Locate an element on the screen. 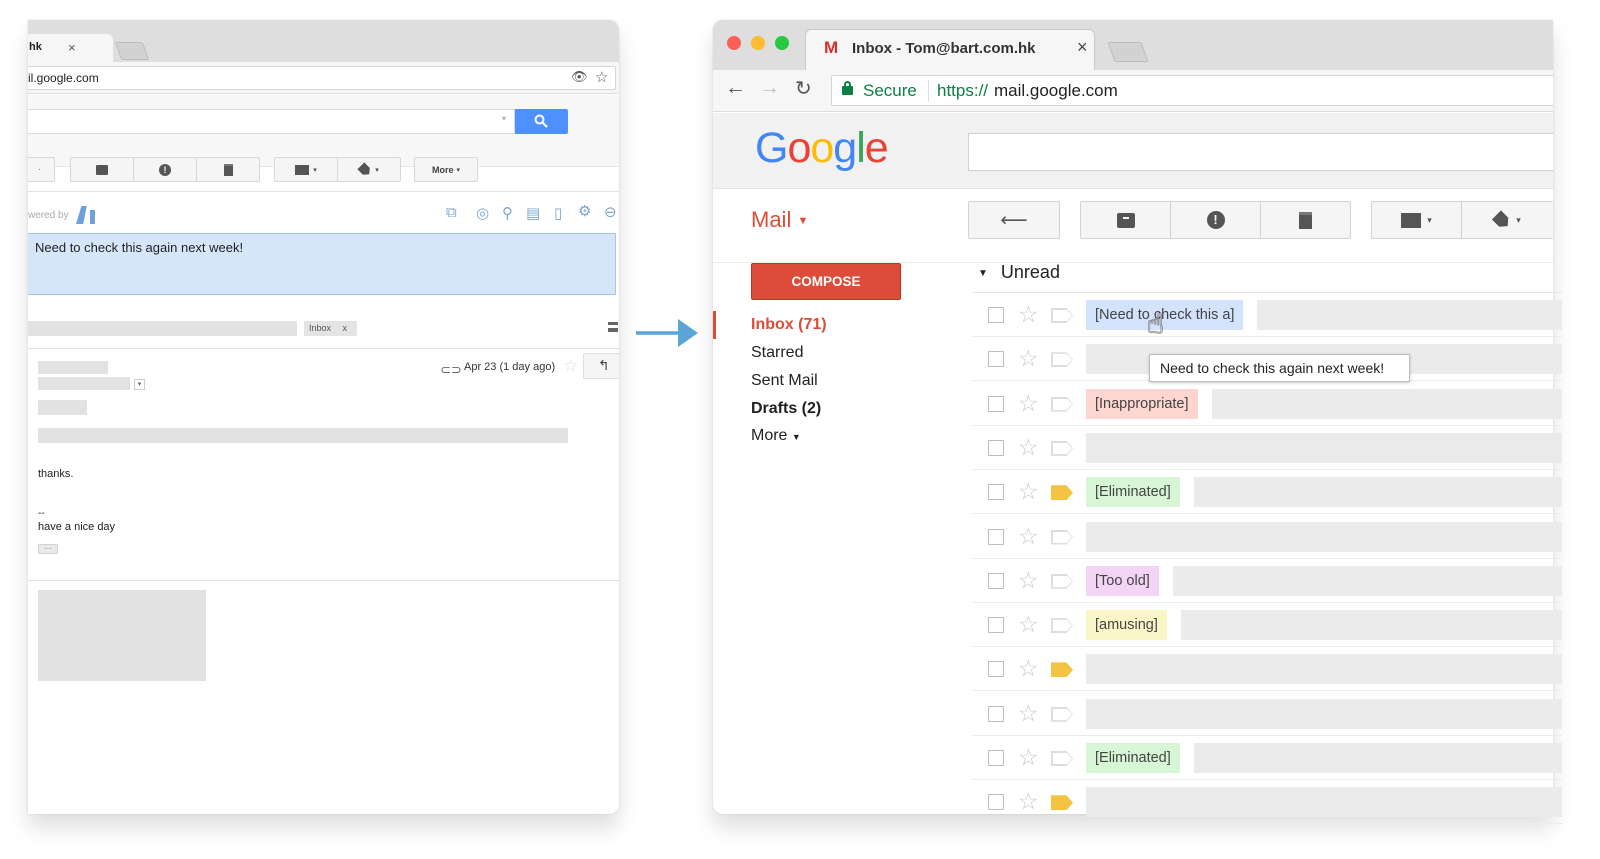 The height and width of the screenshot is (859, 1600). compose-label: COMPOSE is located at coordinates (826, 281).